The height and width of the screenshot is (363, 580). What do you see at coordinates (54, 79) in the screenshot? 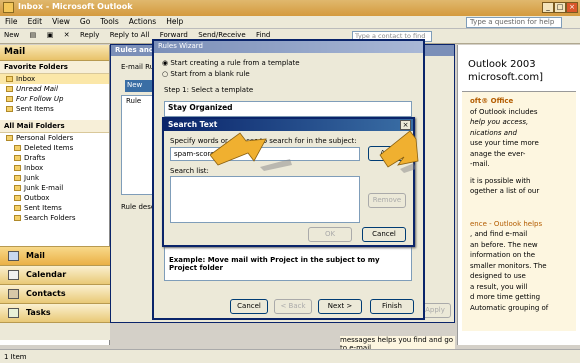
I see `favorite-inbox: Inbox` at bounding box center [54, 79].